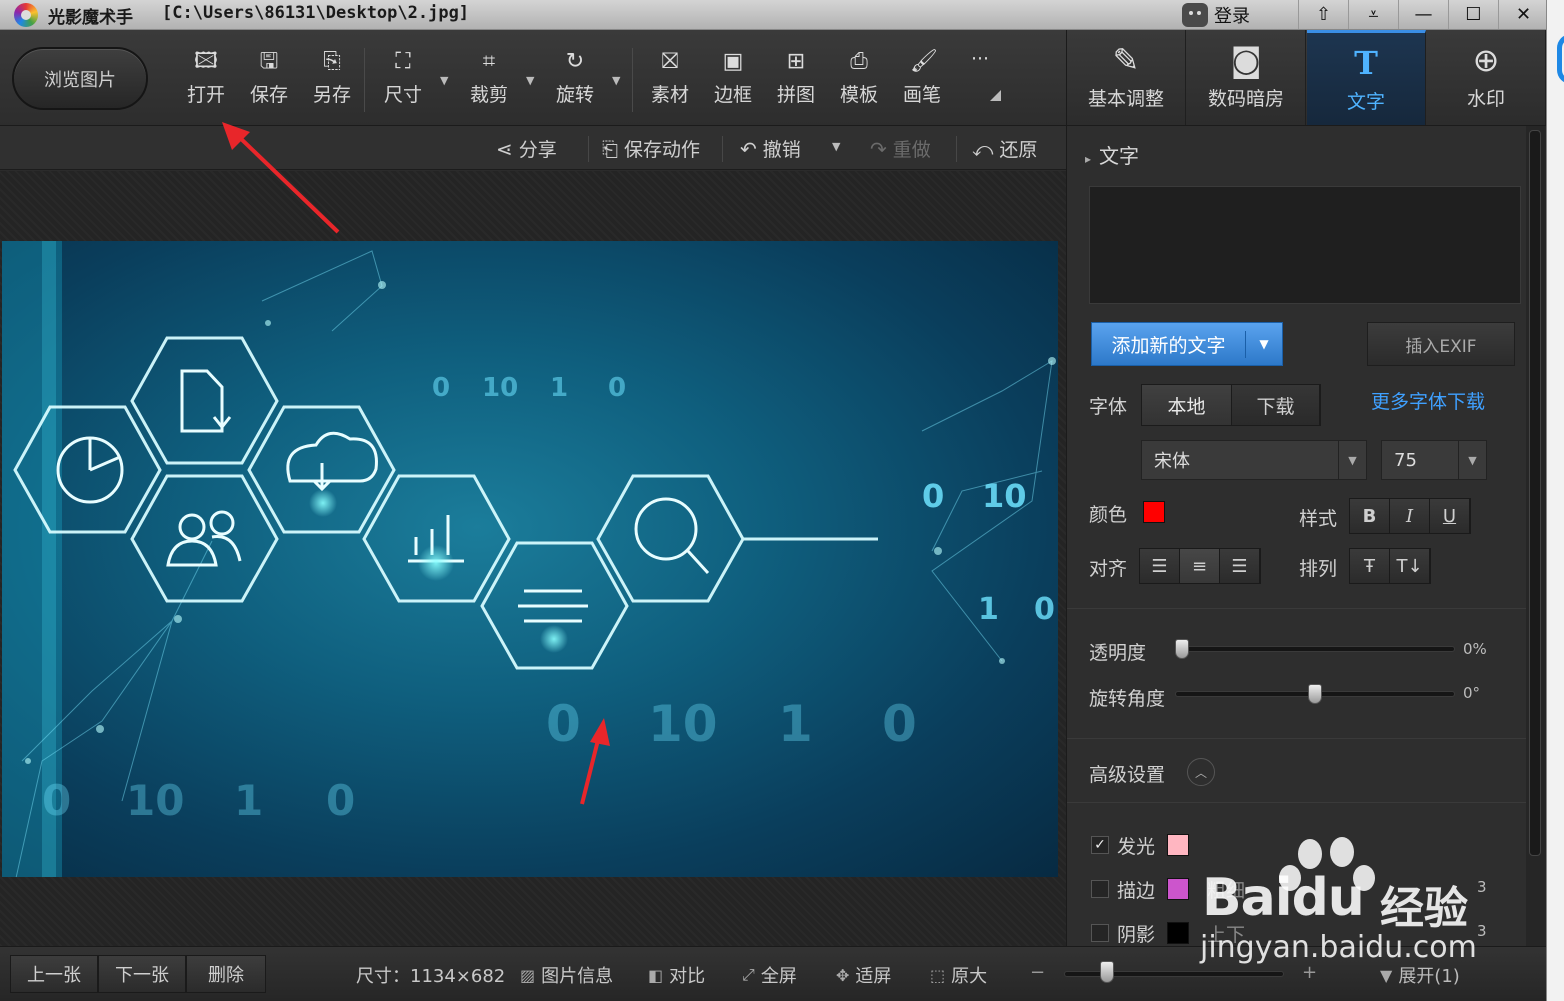 The width and height of the screenshot is (1564, 1001). Describe the element at coordinates (859, 78) in the screenshot. I see `template-button: ⎙ 模板` at that location.